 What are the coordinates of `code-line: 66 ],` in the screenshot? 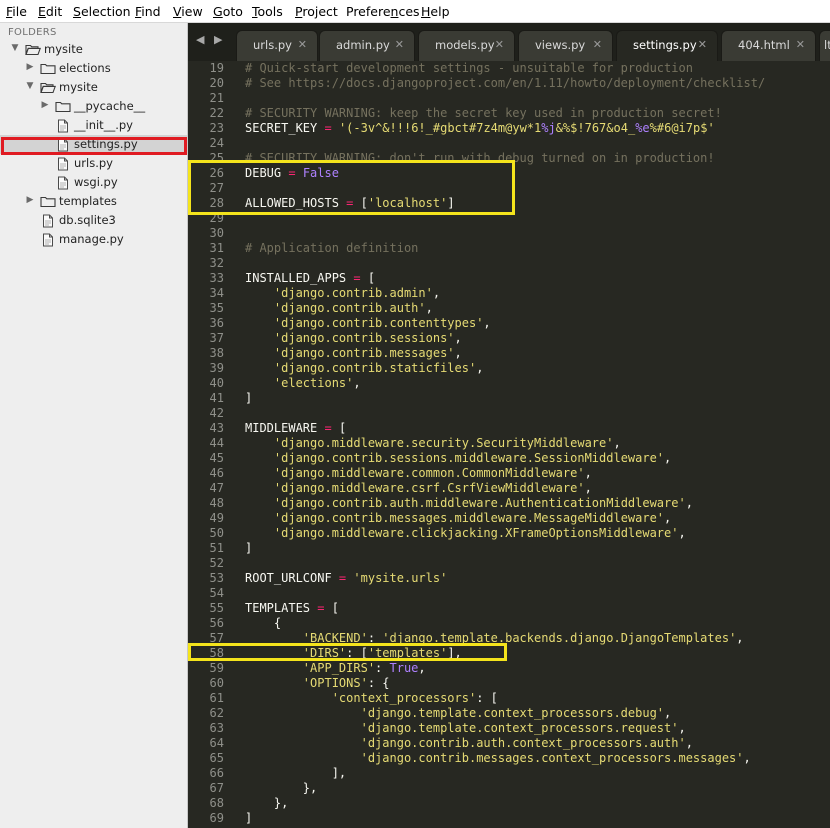 It's located at (509, 773).